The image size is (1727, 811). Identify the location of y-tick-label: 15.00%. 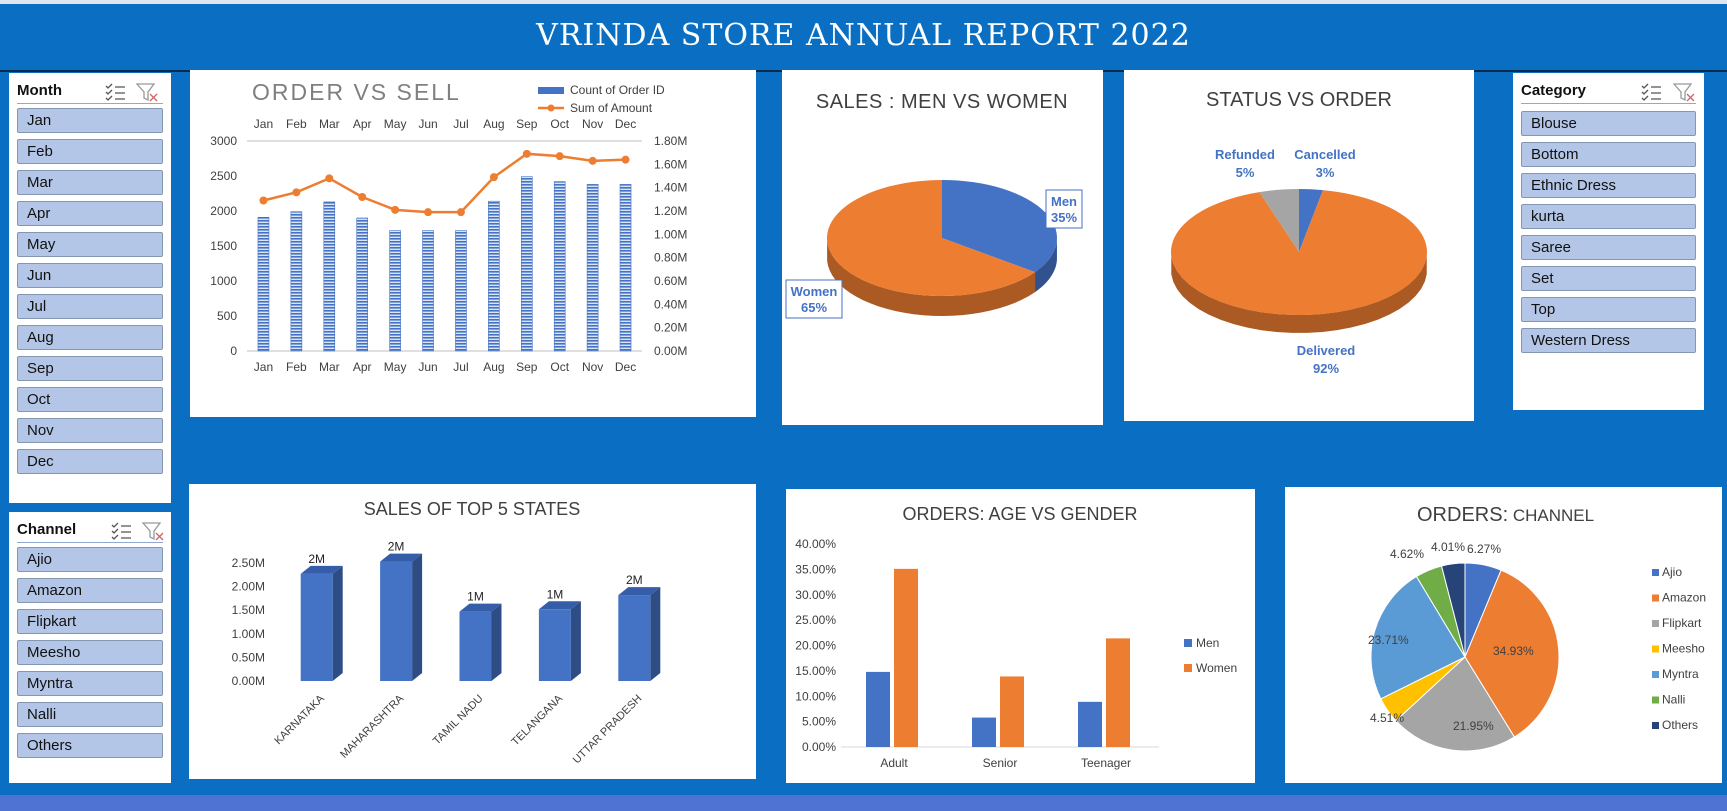
(815, 671).